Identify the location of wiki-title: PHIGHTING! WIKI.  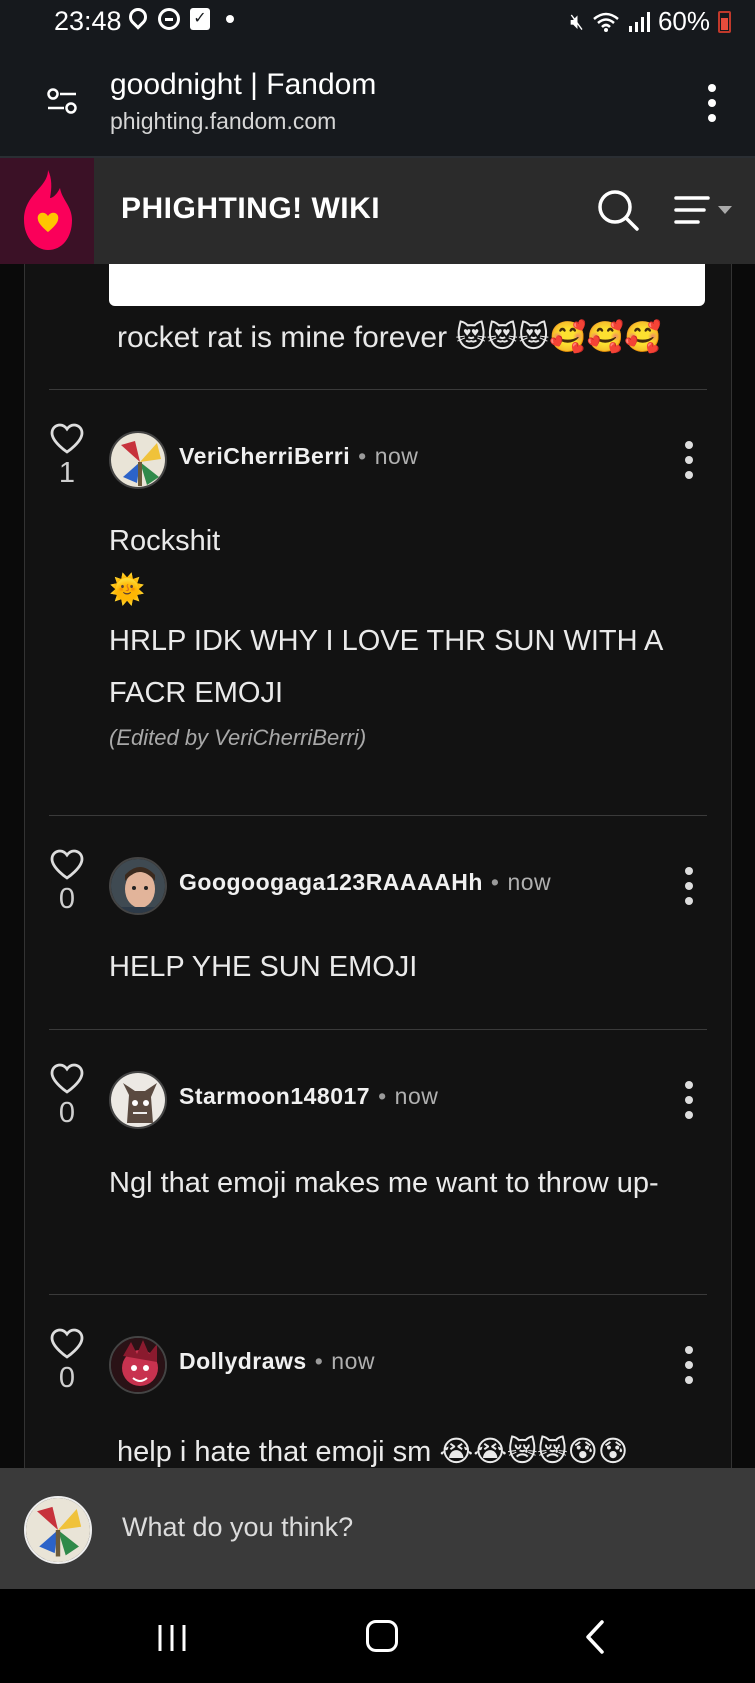
(250, 209).